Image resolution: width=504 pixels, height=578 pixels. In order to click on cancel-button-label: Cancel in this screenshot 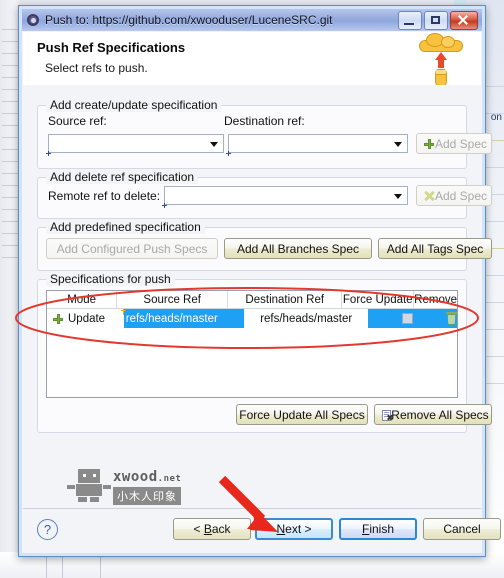, I will do `click(462, 529)`.